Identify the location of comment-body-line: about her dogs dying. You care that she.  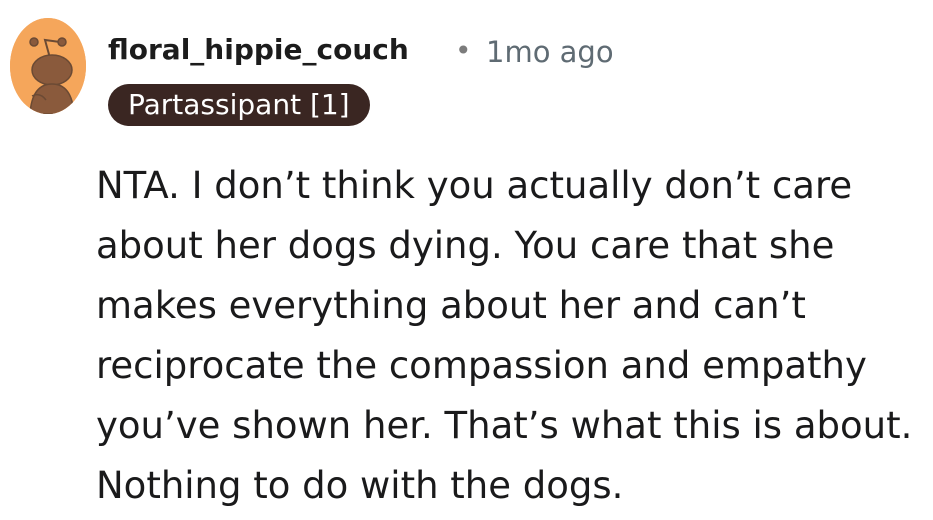
(465, 245).